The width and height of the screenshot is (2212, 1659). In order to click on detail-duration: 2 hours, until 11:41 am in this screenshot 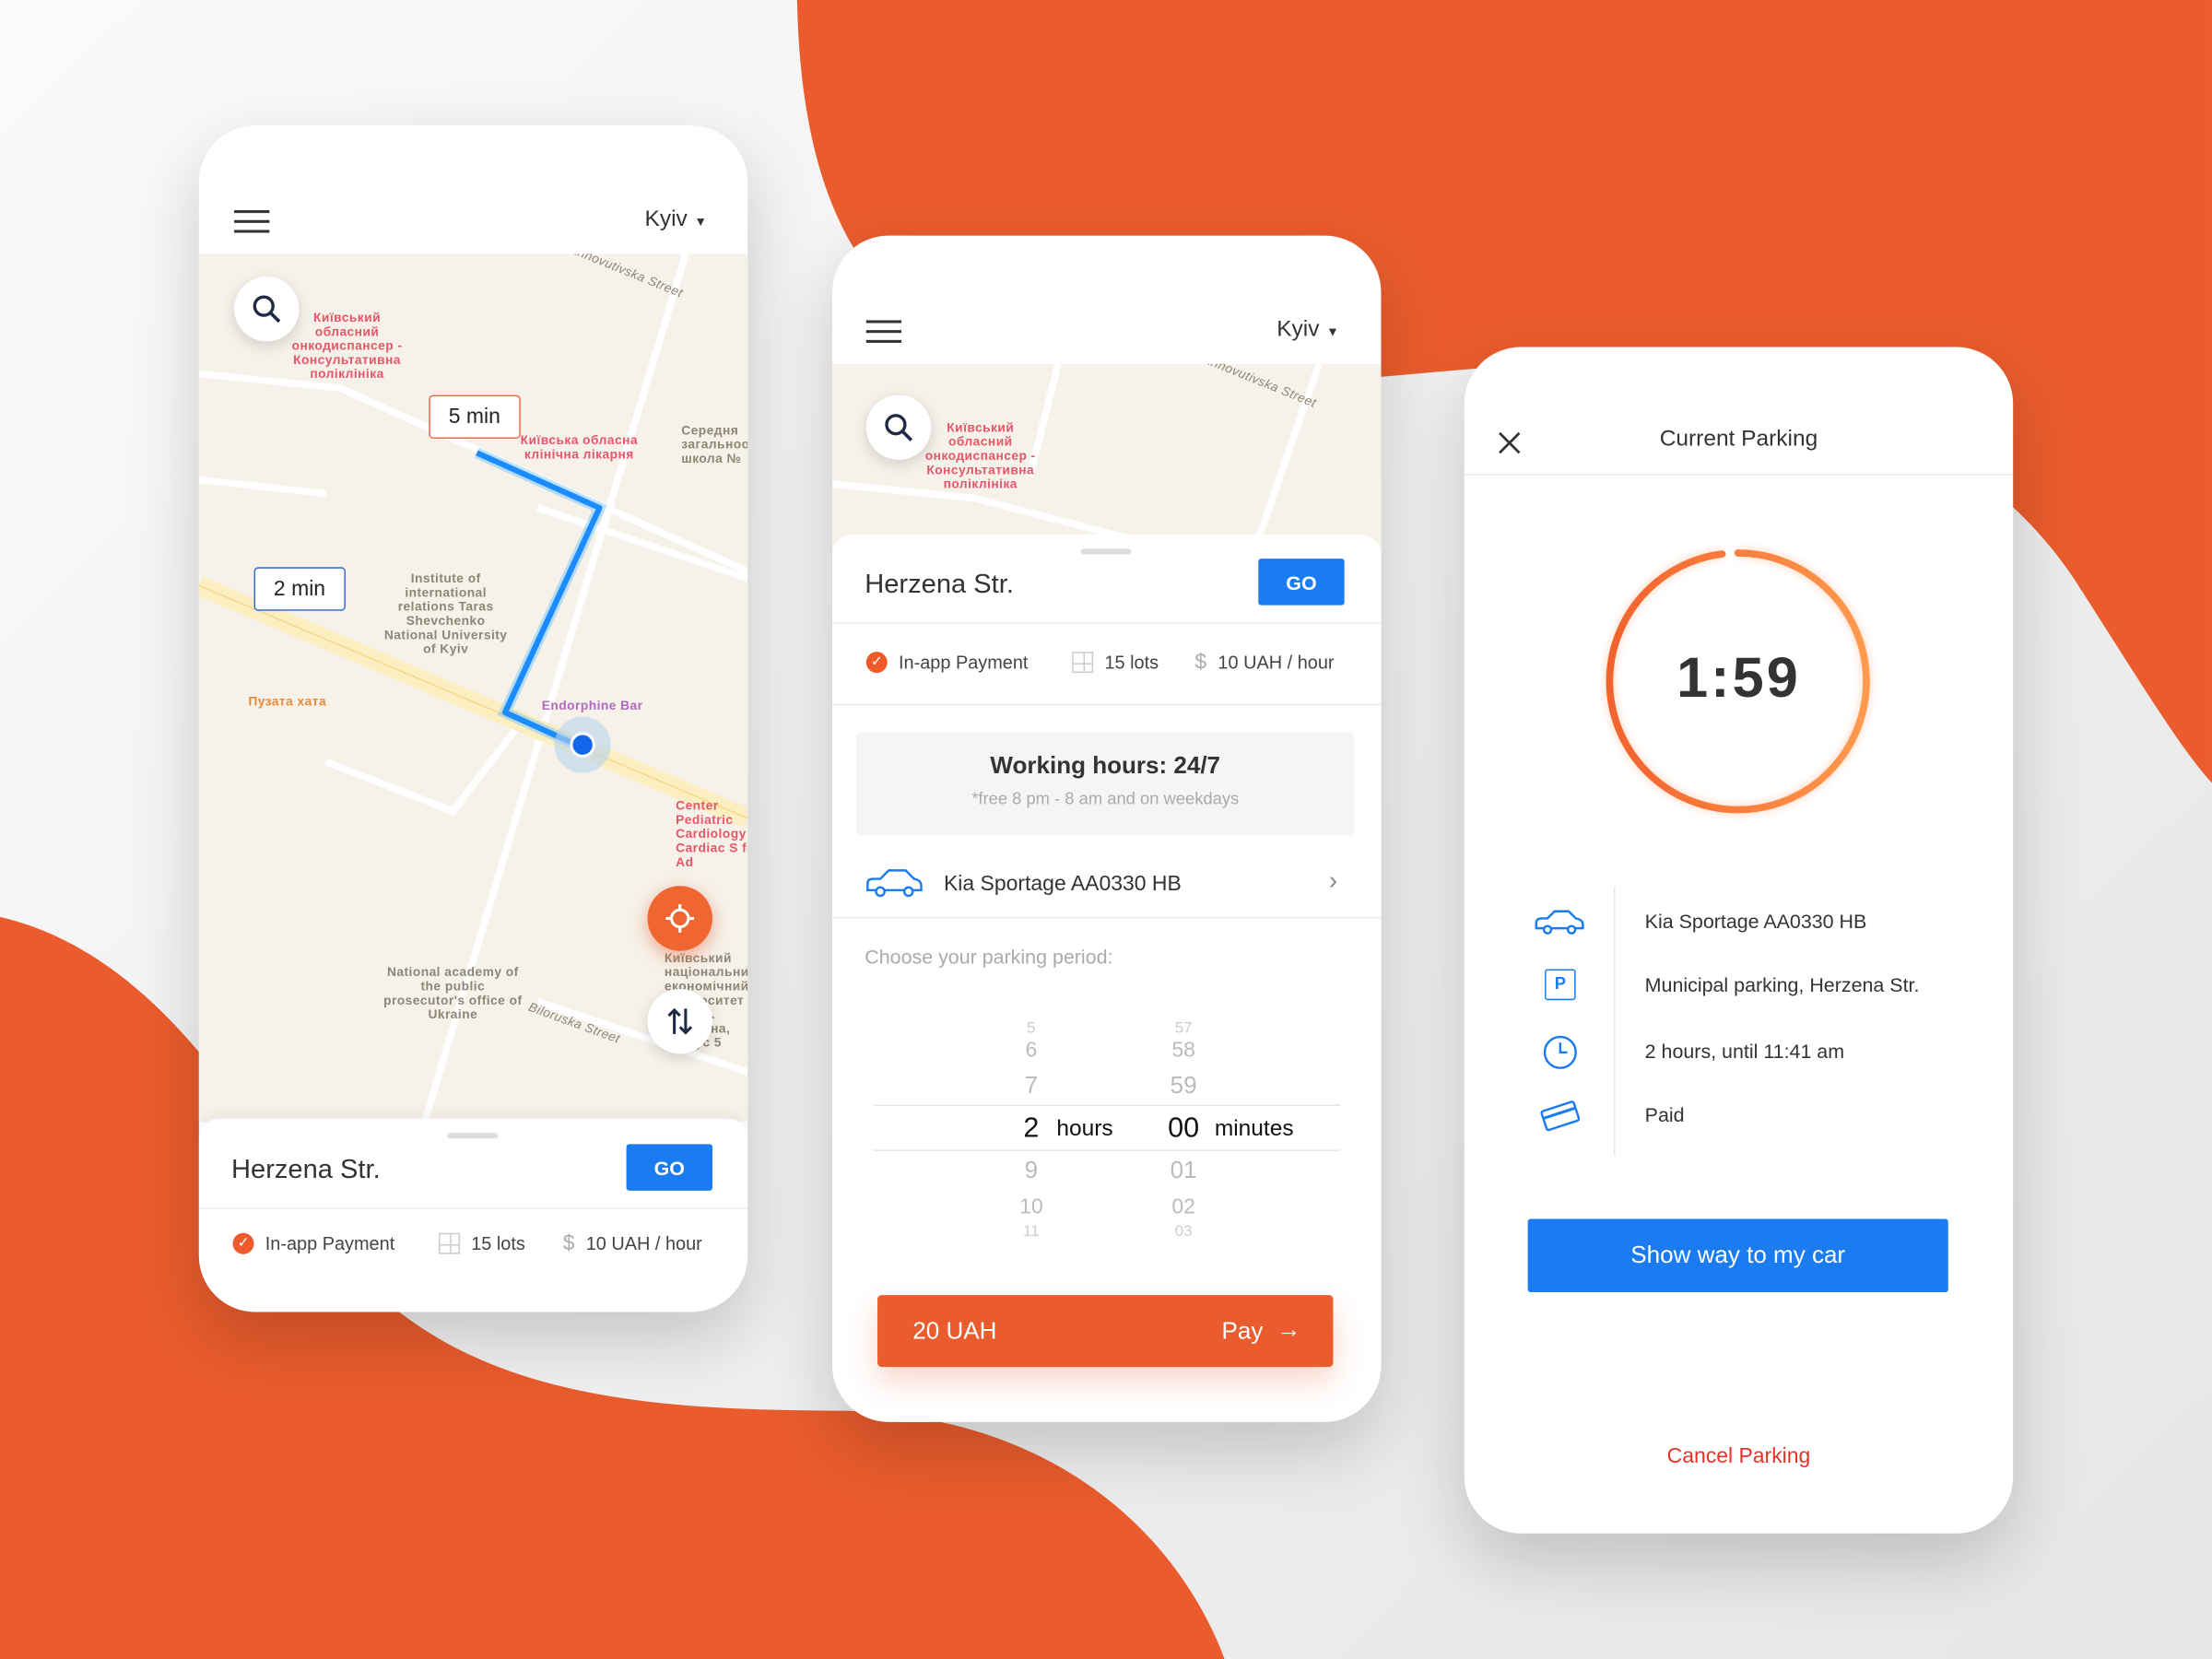, I will do `click(1744, 1051)`.